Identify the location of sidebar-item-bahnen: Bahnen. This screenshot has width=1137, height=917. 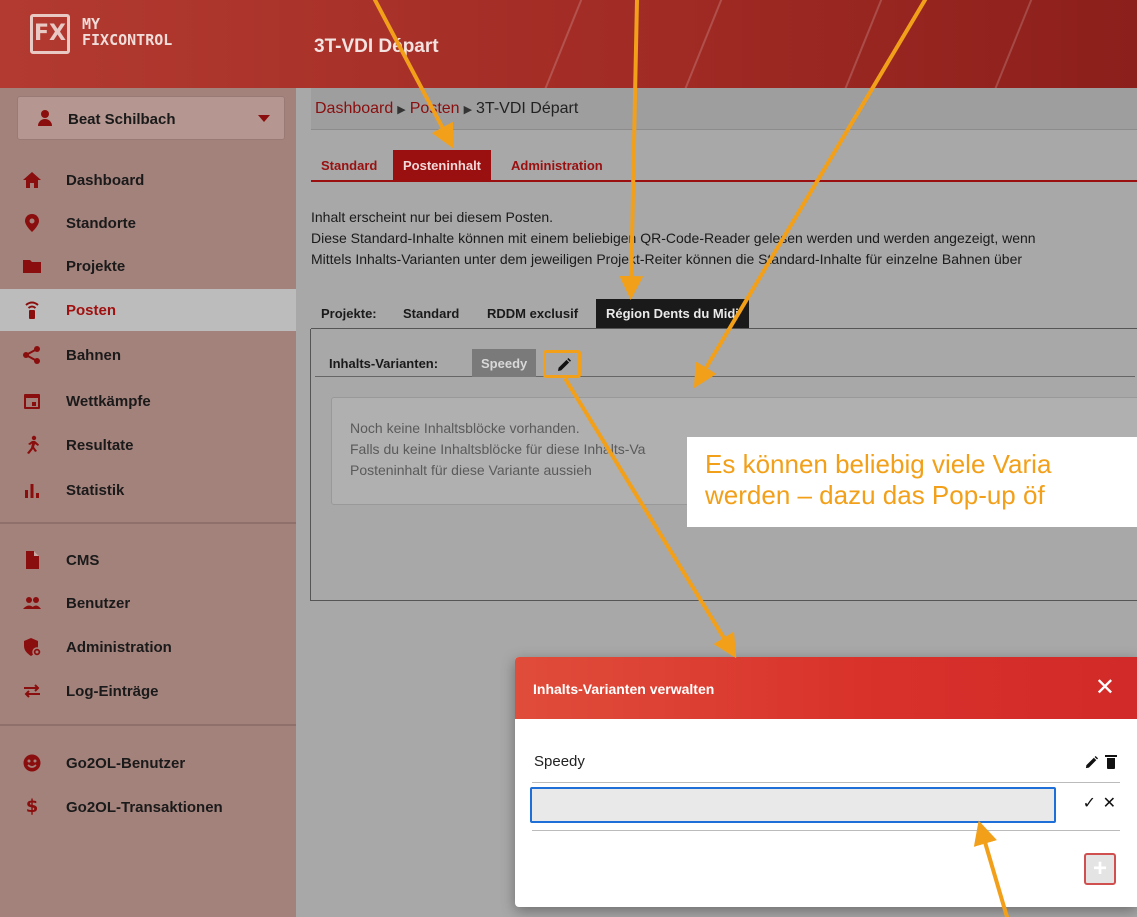
(148, 355).